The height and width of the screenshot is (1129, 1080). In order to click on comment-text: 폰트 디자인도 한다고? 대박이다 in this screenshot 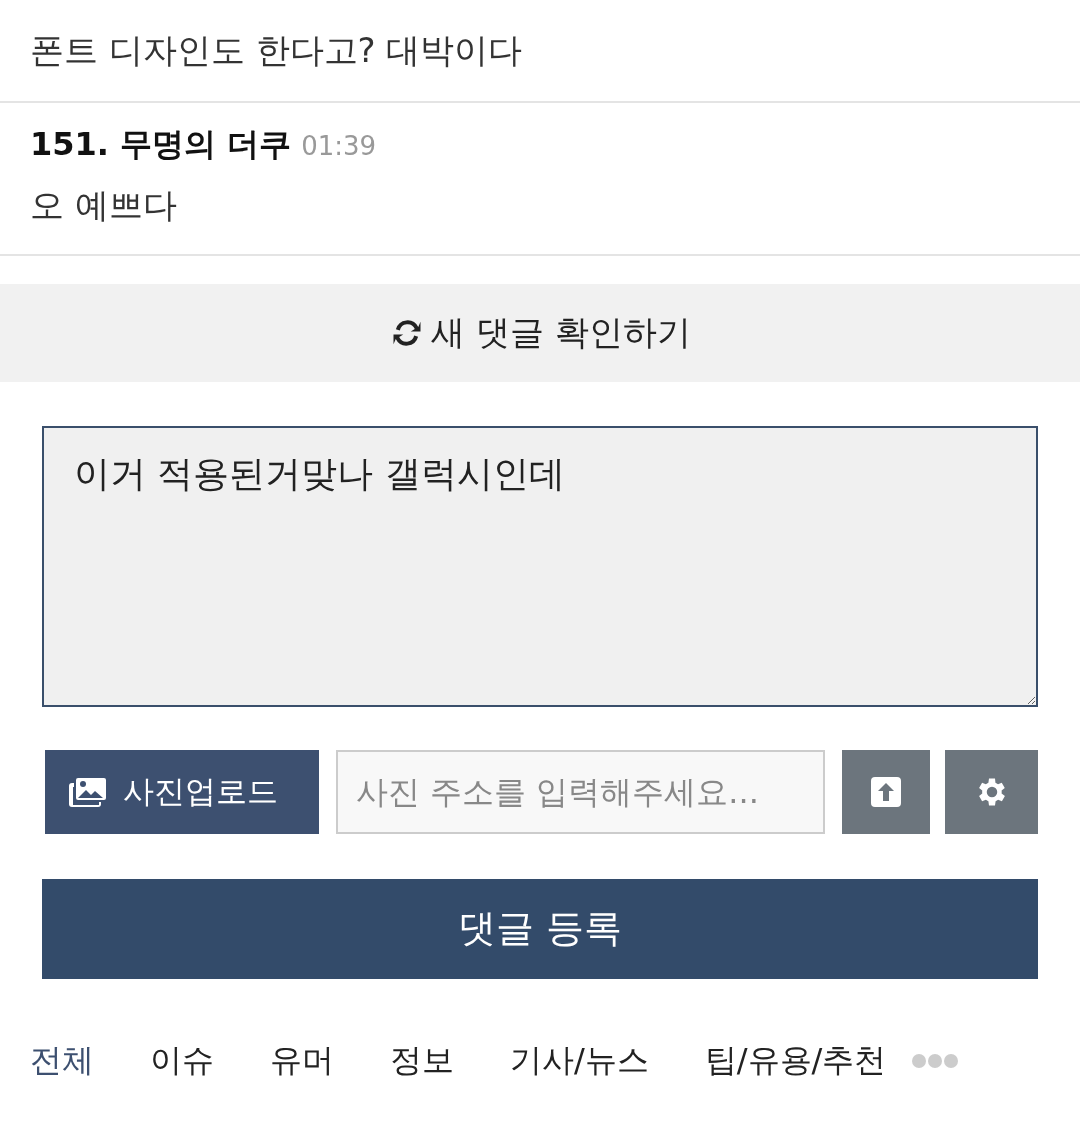, I will do `click(277, 50)`.